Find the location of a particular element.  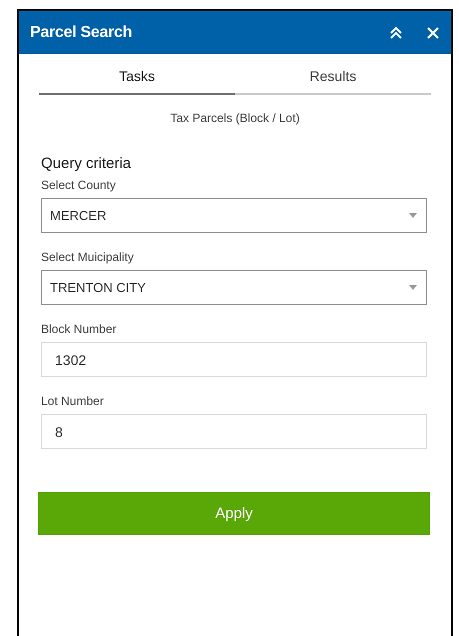

tab: Results is located at coordinates (333, 81).